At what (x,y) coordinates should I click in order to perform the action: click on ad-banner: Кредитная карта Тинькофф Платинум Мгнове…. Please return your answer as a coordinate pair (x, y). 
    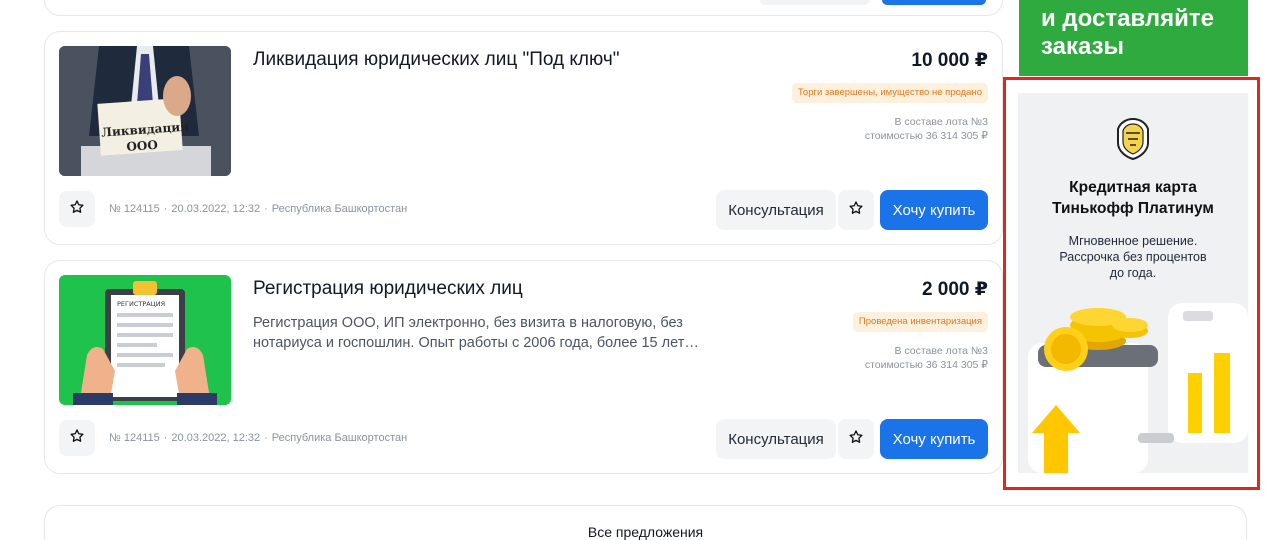
    Looking at the image, I should click on (1133, 283).